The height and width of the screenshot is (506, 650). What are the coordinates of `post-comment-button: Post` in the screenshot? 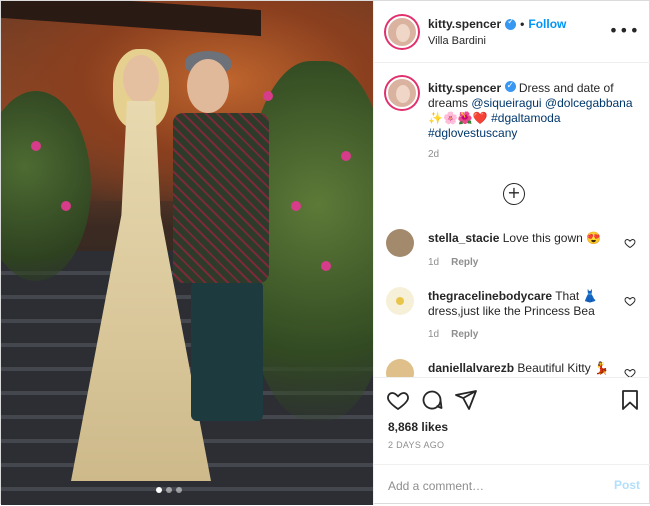 It's located at (627, 485).